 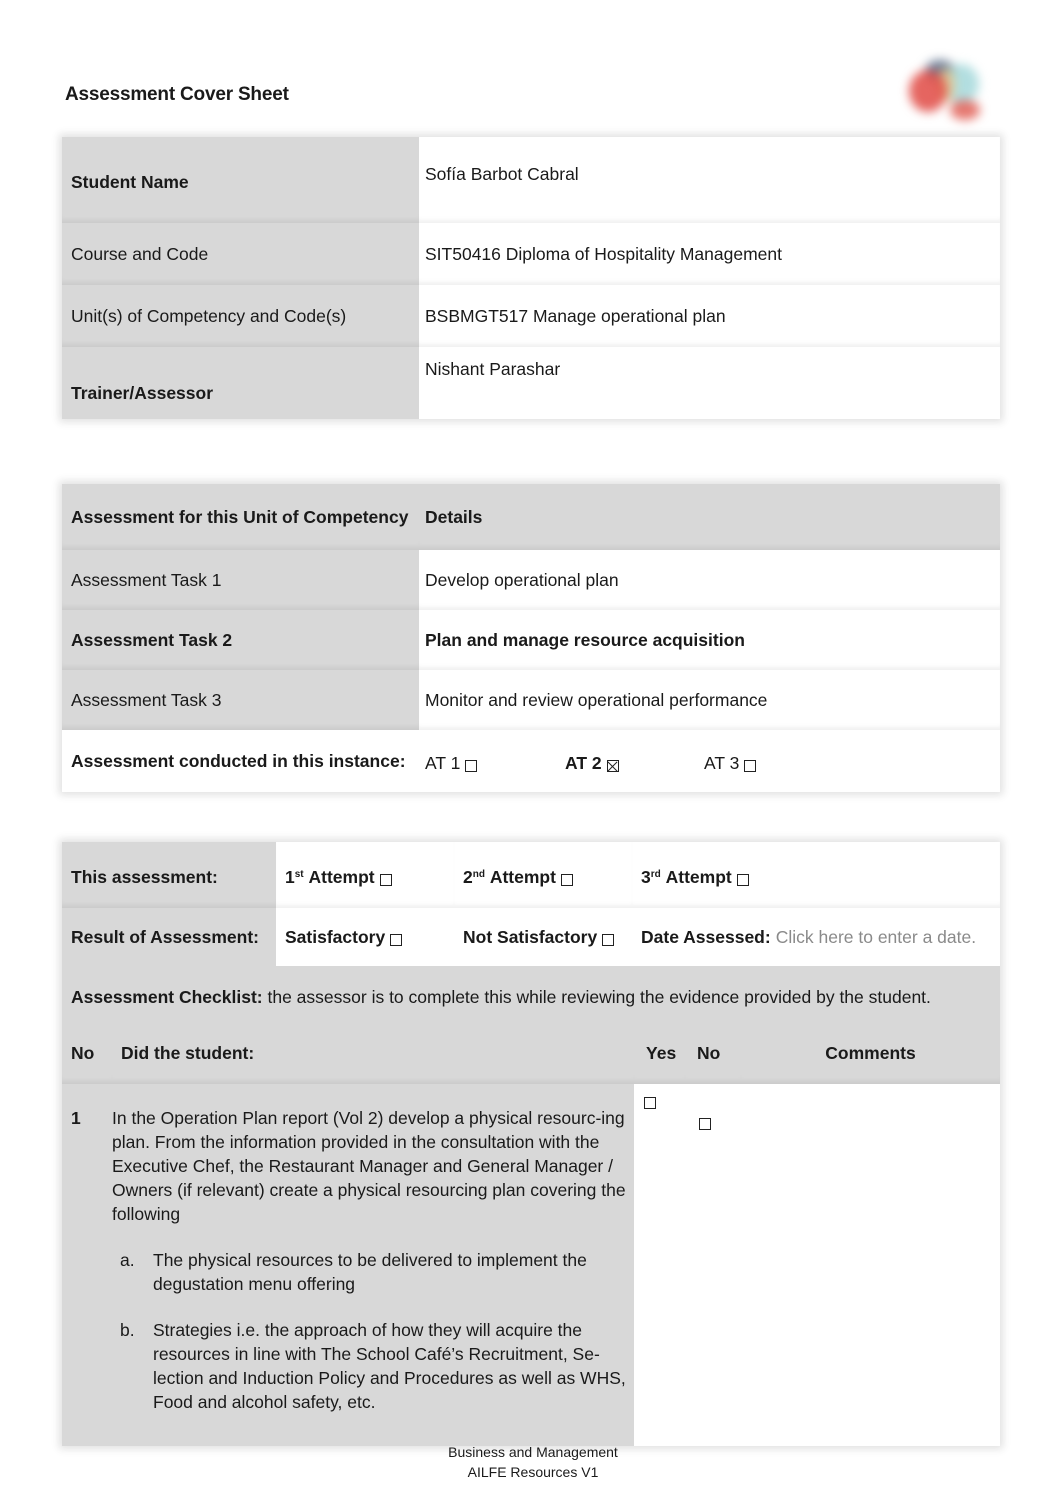 What do you see at coordinates (290, 876) in the screenshot?
I see `attempt-1-num: 1` at bounding box center [290, 876].